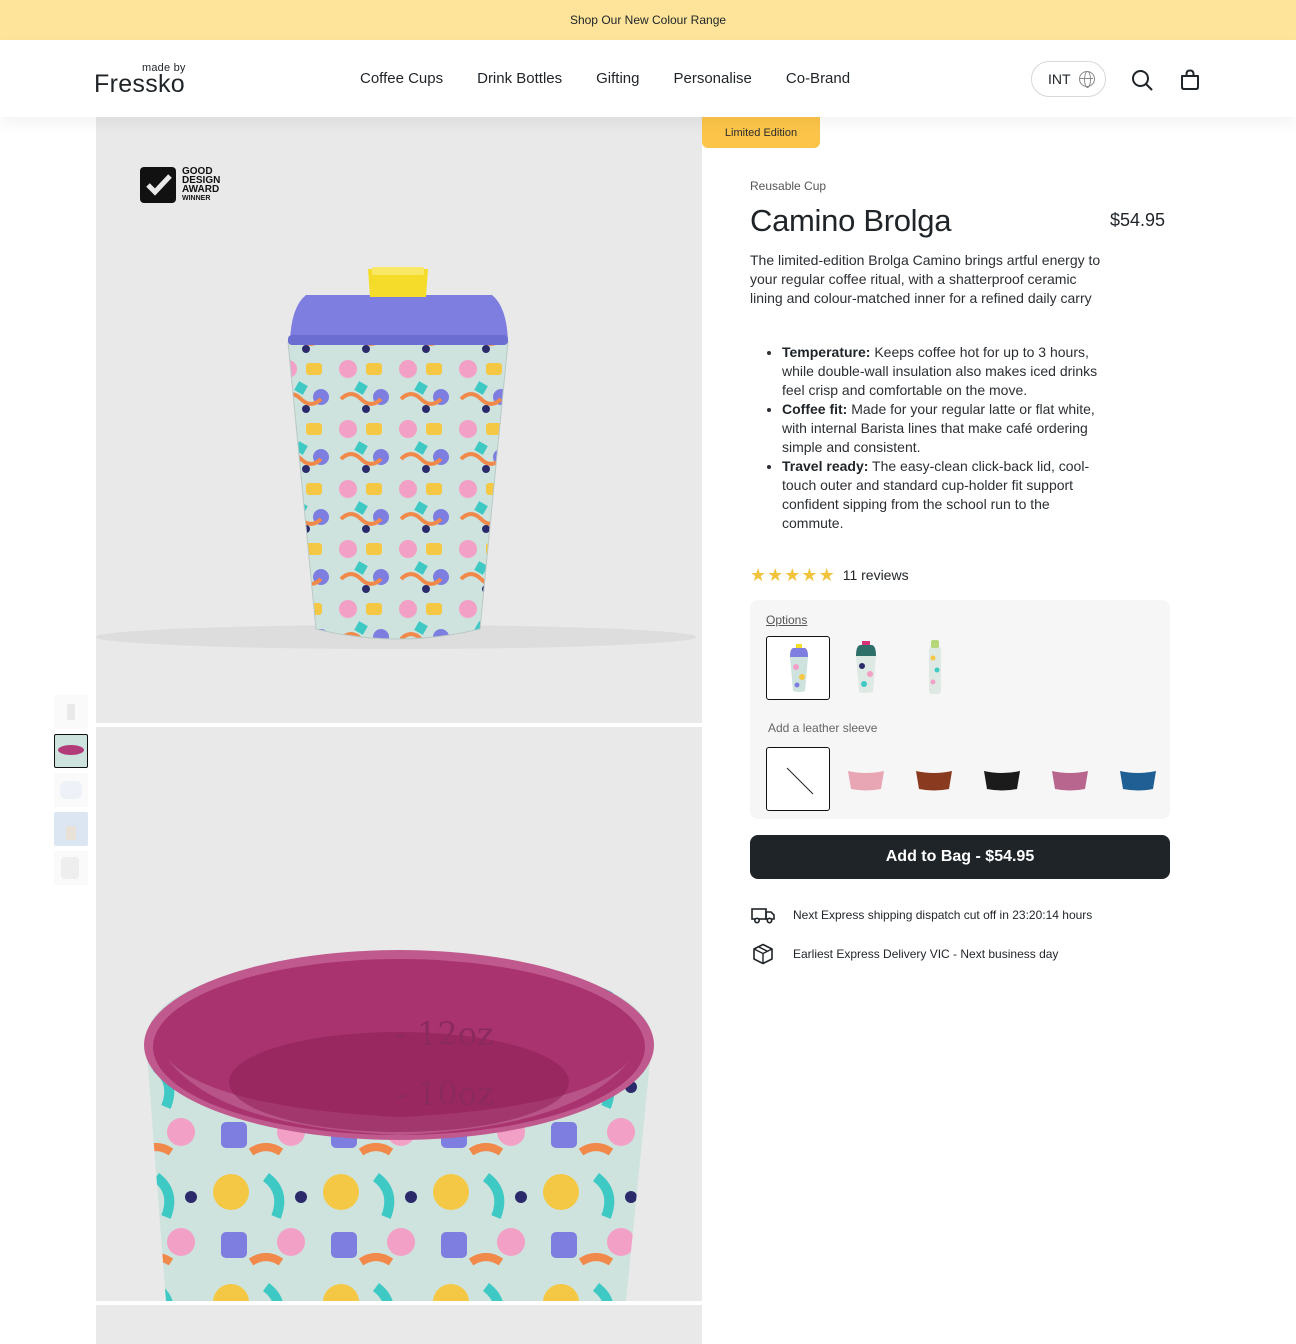 The image size is (1296, 1344). I want to click on limited-edition-badge: Limited Edition, so click(761, 132).